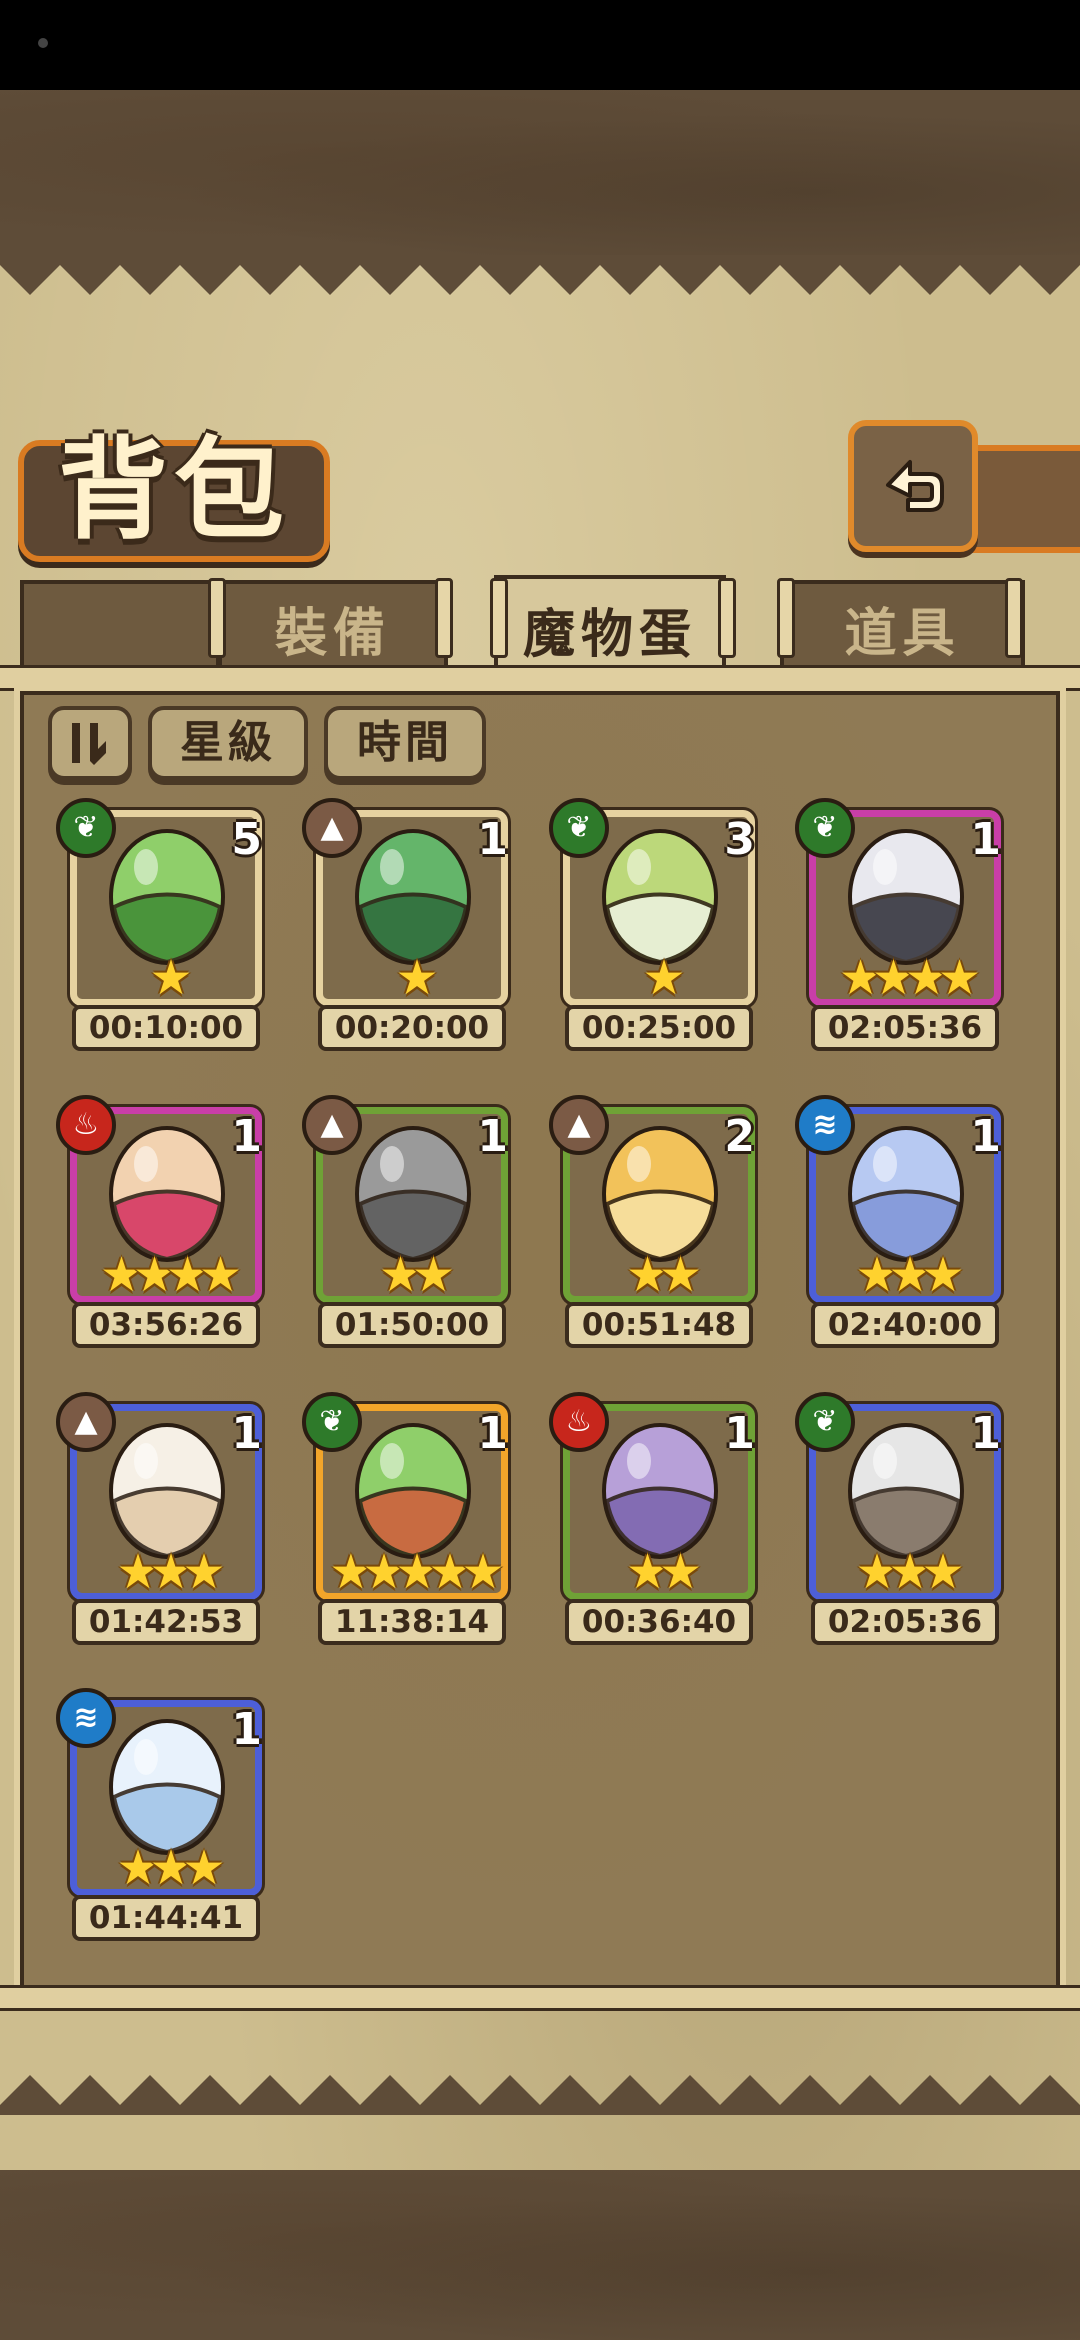  I want to click on fire-icon: ♨, so click(579, 1422).